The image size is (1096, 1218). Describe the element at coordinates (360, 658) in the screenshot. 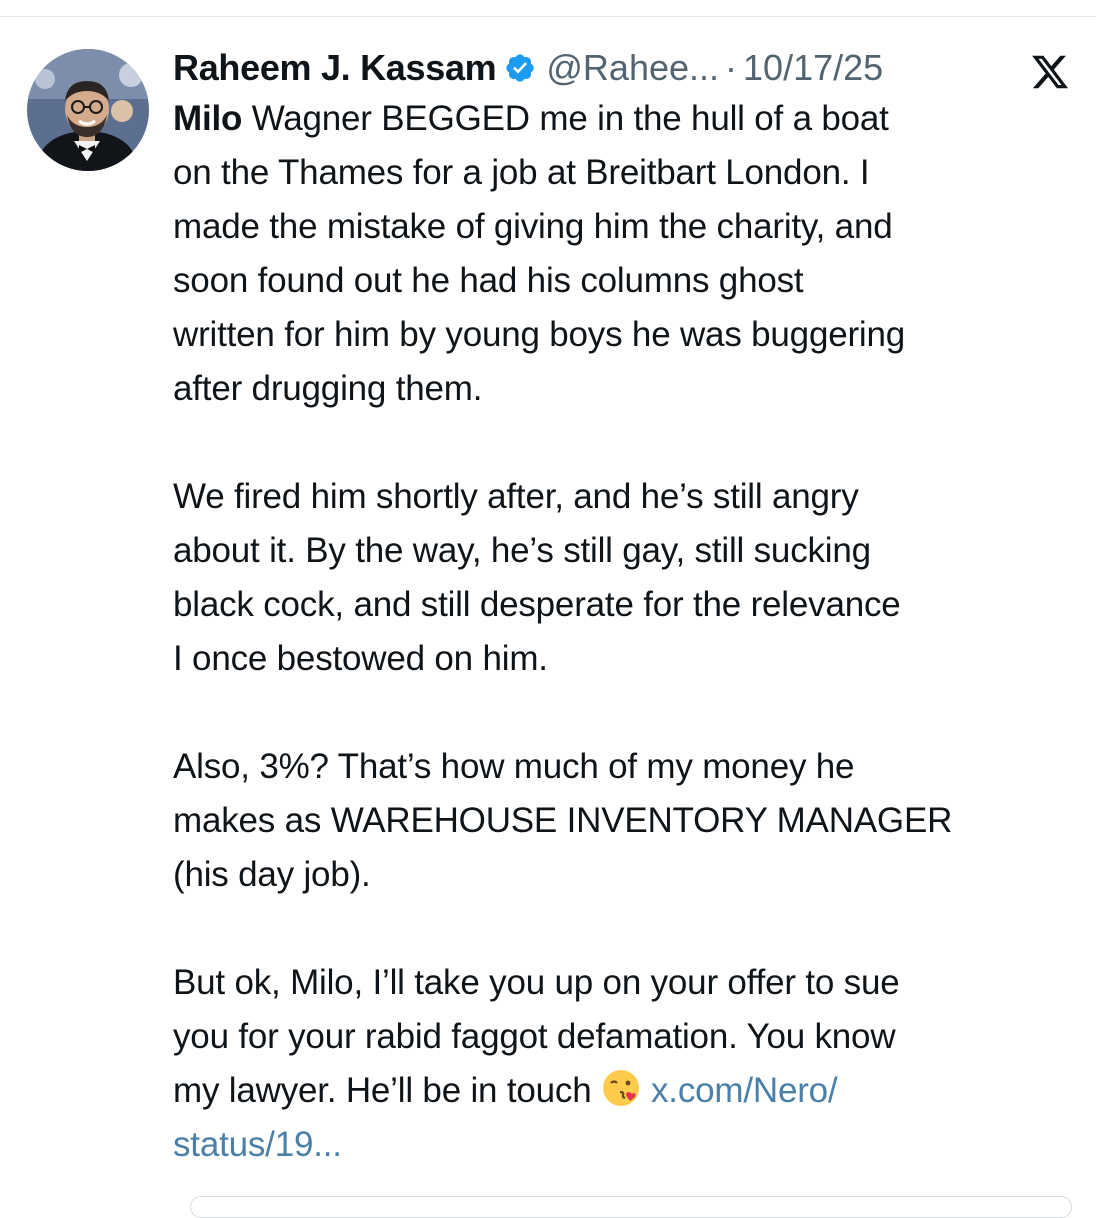

I see `tweet-line: I once bestowed on him.` at that location.